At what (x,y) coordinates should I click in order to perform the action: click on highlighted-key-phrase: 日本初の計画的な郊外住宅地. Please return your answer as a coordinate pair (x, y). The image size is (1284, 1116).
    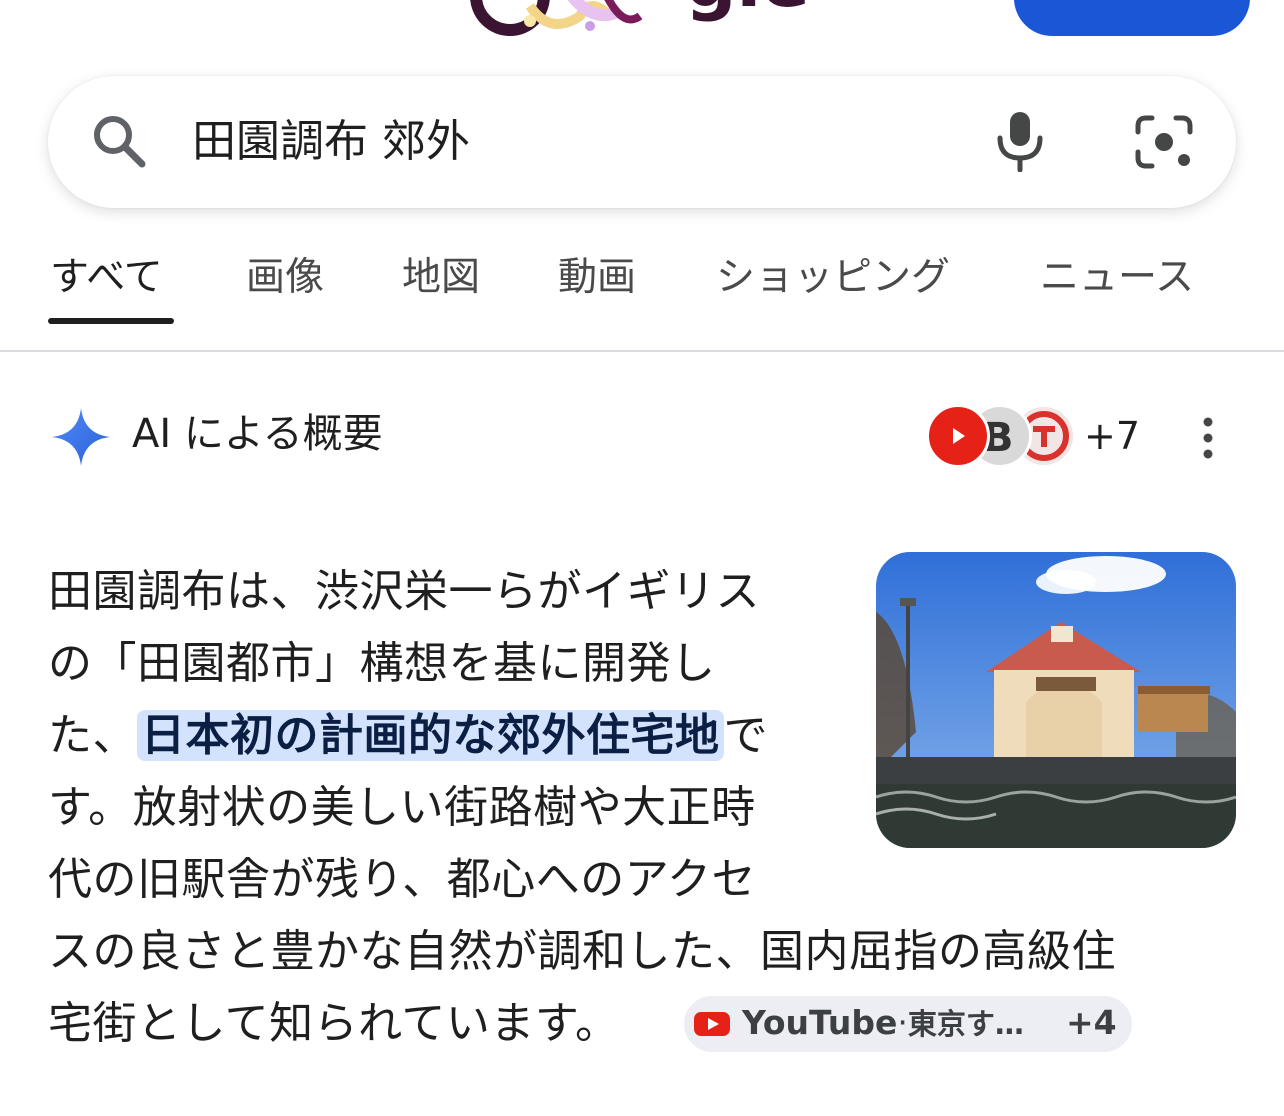
    Looking at the image, I should click on (430, 735).